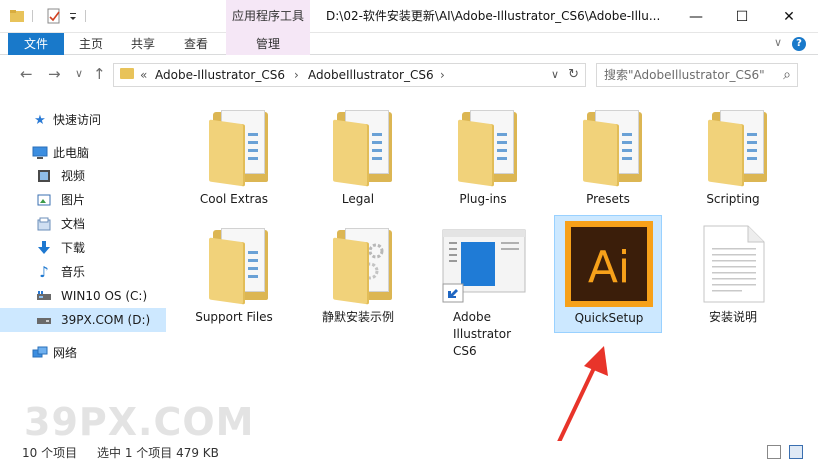 Image resolution: width=818 pixels, height=471 pixels. What do you see at coordinates (50, 453) in the screenshot?
I see `item-count: 10 个项目` at bounding box center [50, 453].